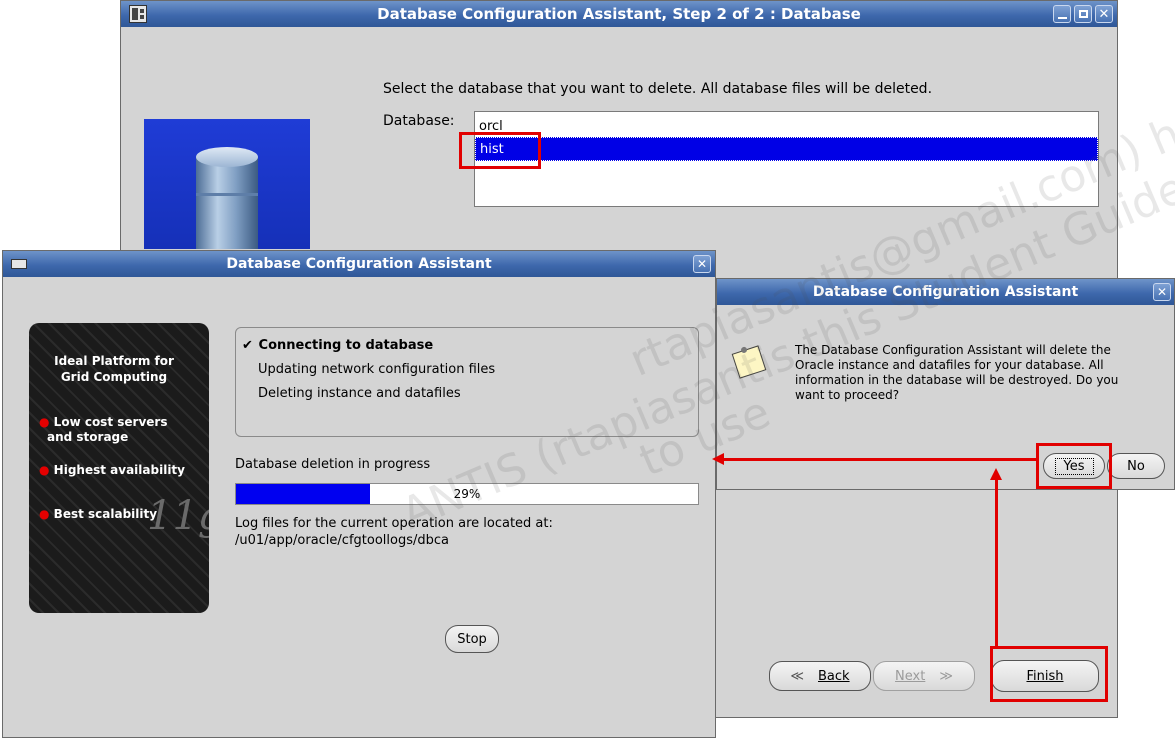 Image resolution: width=1175 pixels, height=738 pixels. What do you see at coordinates (879, 459) in the screenshot?
I see `arrow-yes-to-progress` at bounding box center [879, 459].